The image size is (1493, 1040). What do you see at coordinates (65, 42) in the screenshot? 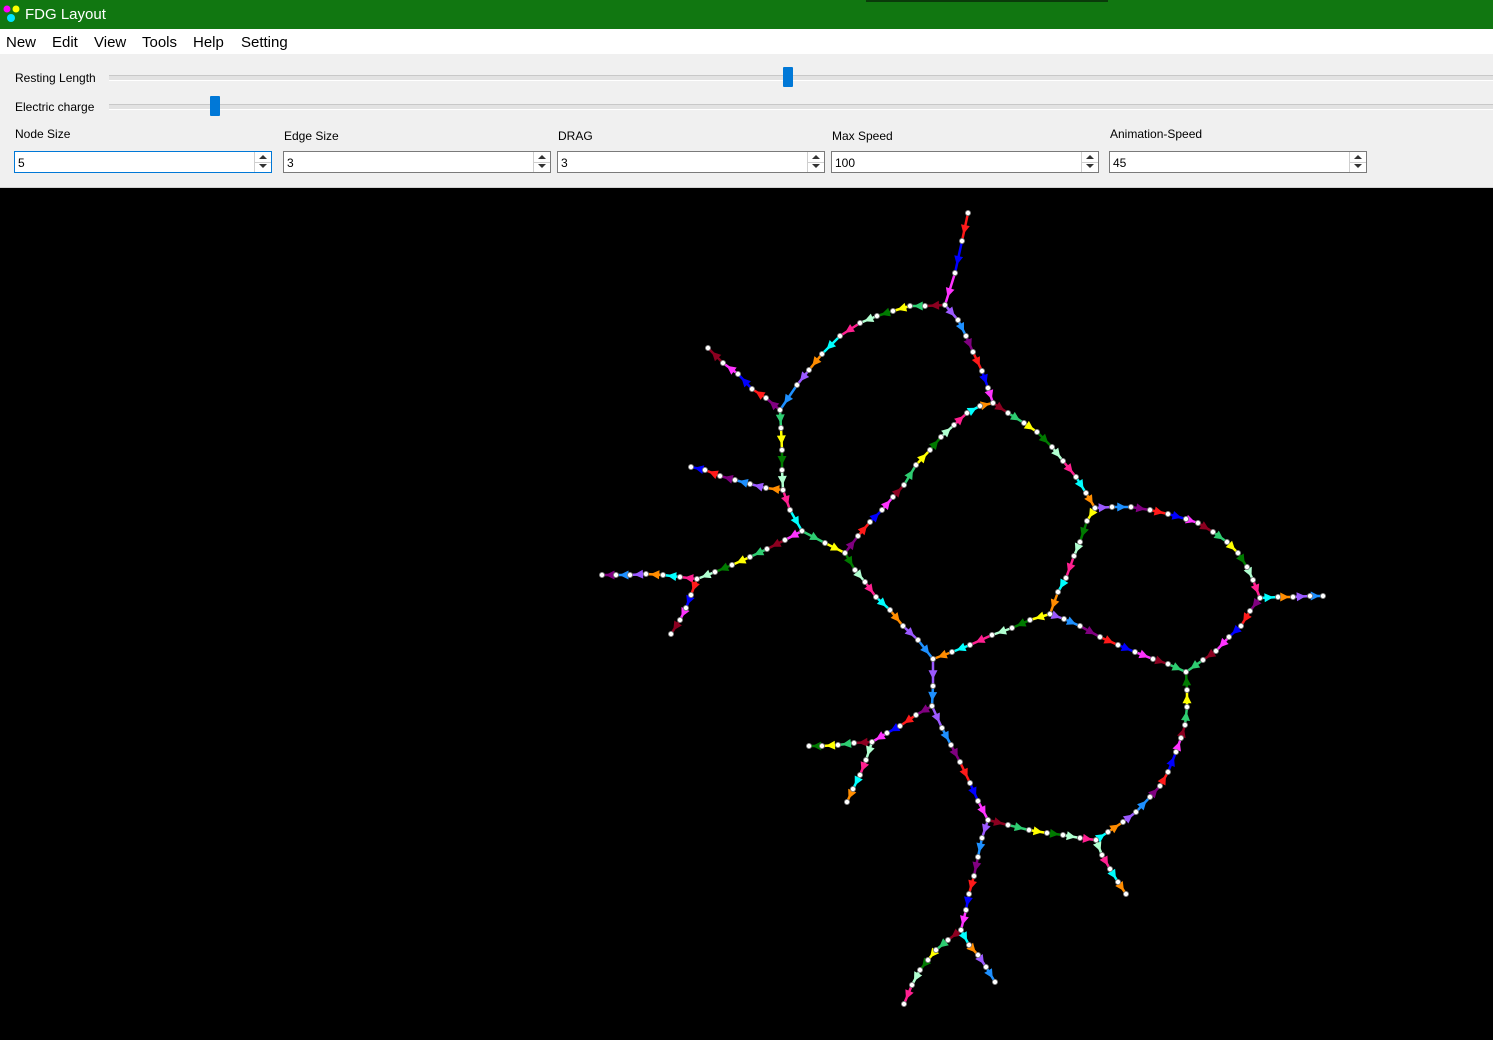
I see `menu-edit: Edit` at bounding box center [65, 42].